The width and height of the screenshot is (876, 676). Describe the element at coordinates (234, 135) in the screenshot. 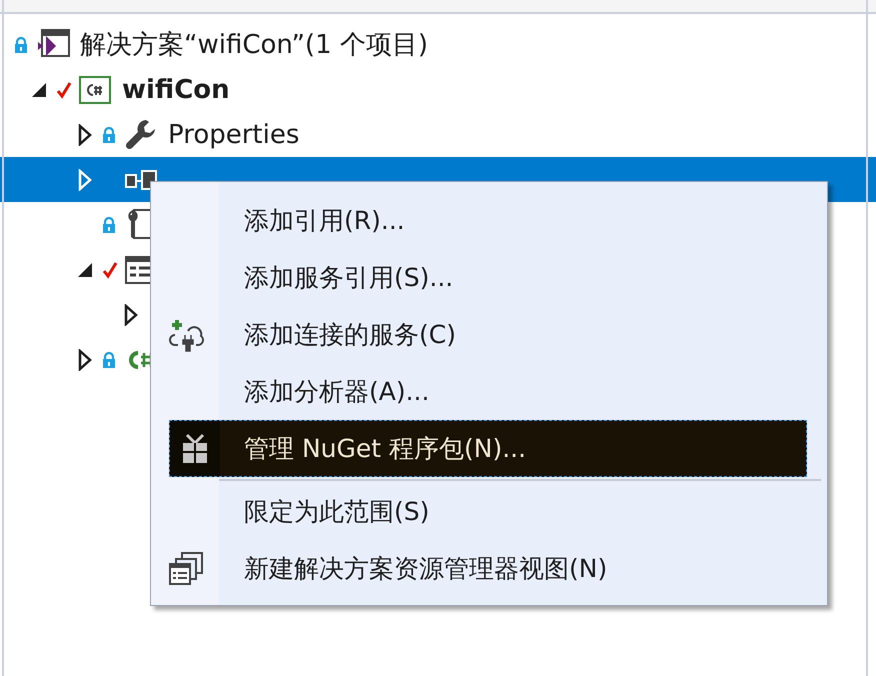

I see `tree-label: Properties` at that location.